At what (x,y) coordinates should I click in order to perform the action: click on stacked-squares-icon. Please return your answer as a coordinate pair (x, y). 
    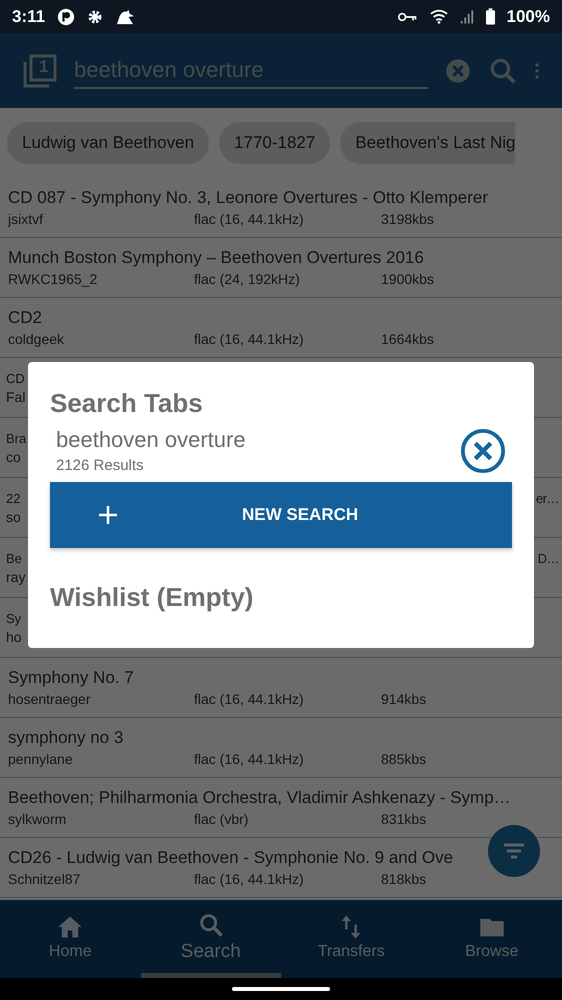
    Looking at the image, I should click on (40, 70).